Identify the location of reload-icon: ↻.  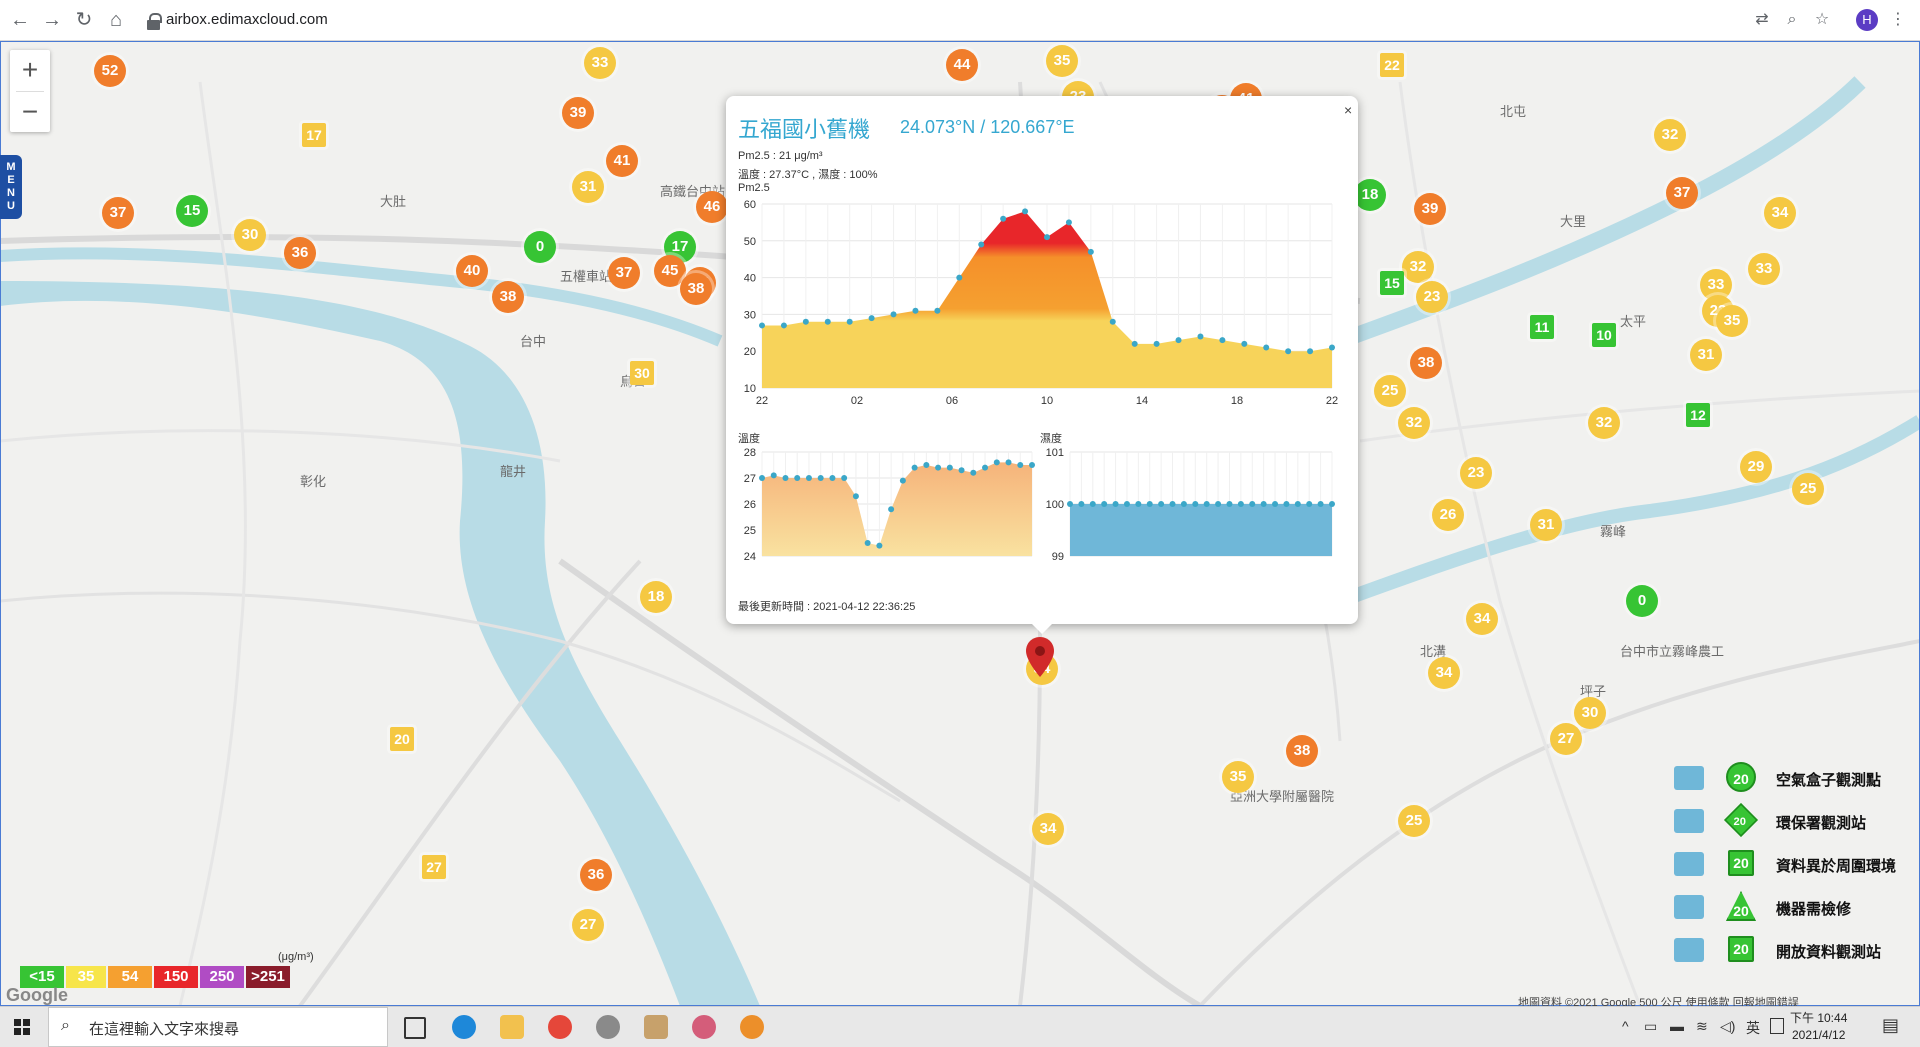
(84, 20).